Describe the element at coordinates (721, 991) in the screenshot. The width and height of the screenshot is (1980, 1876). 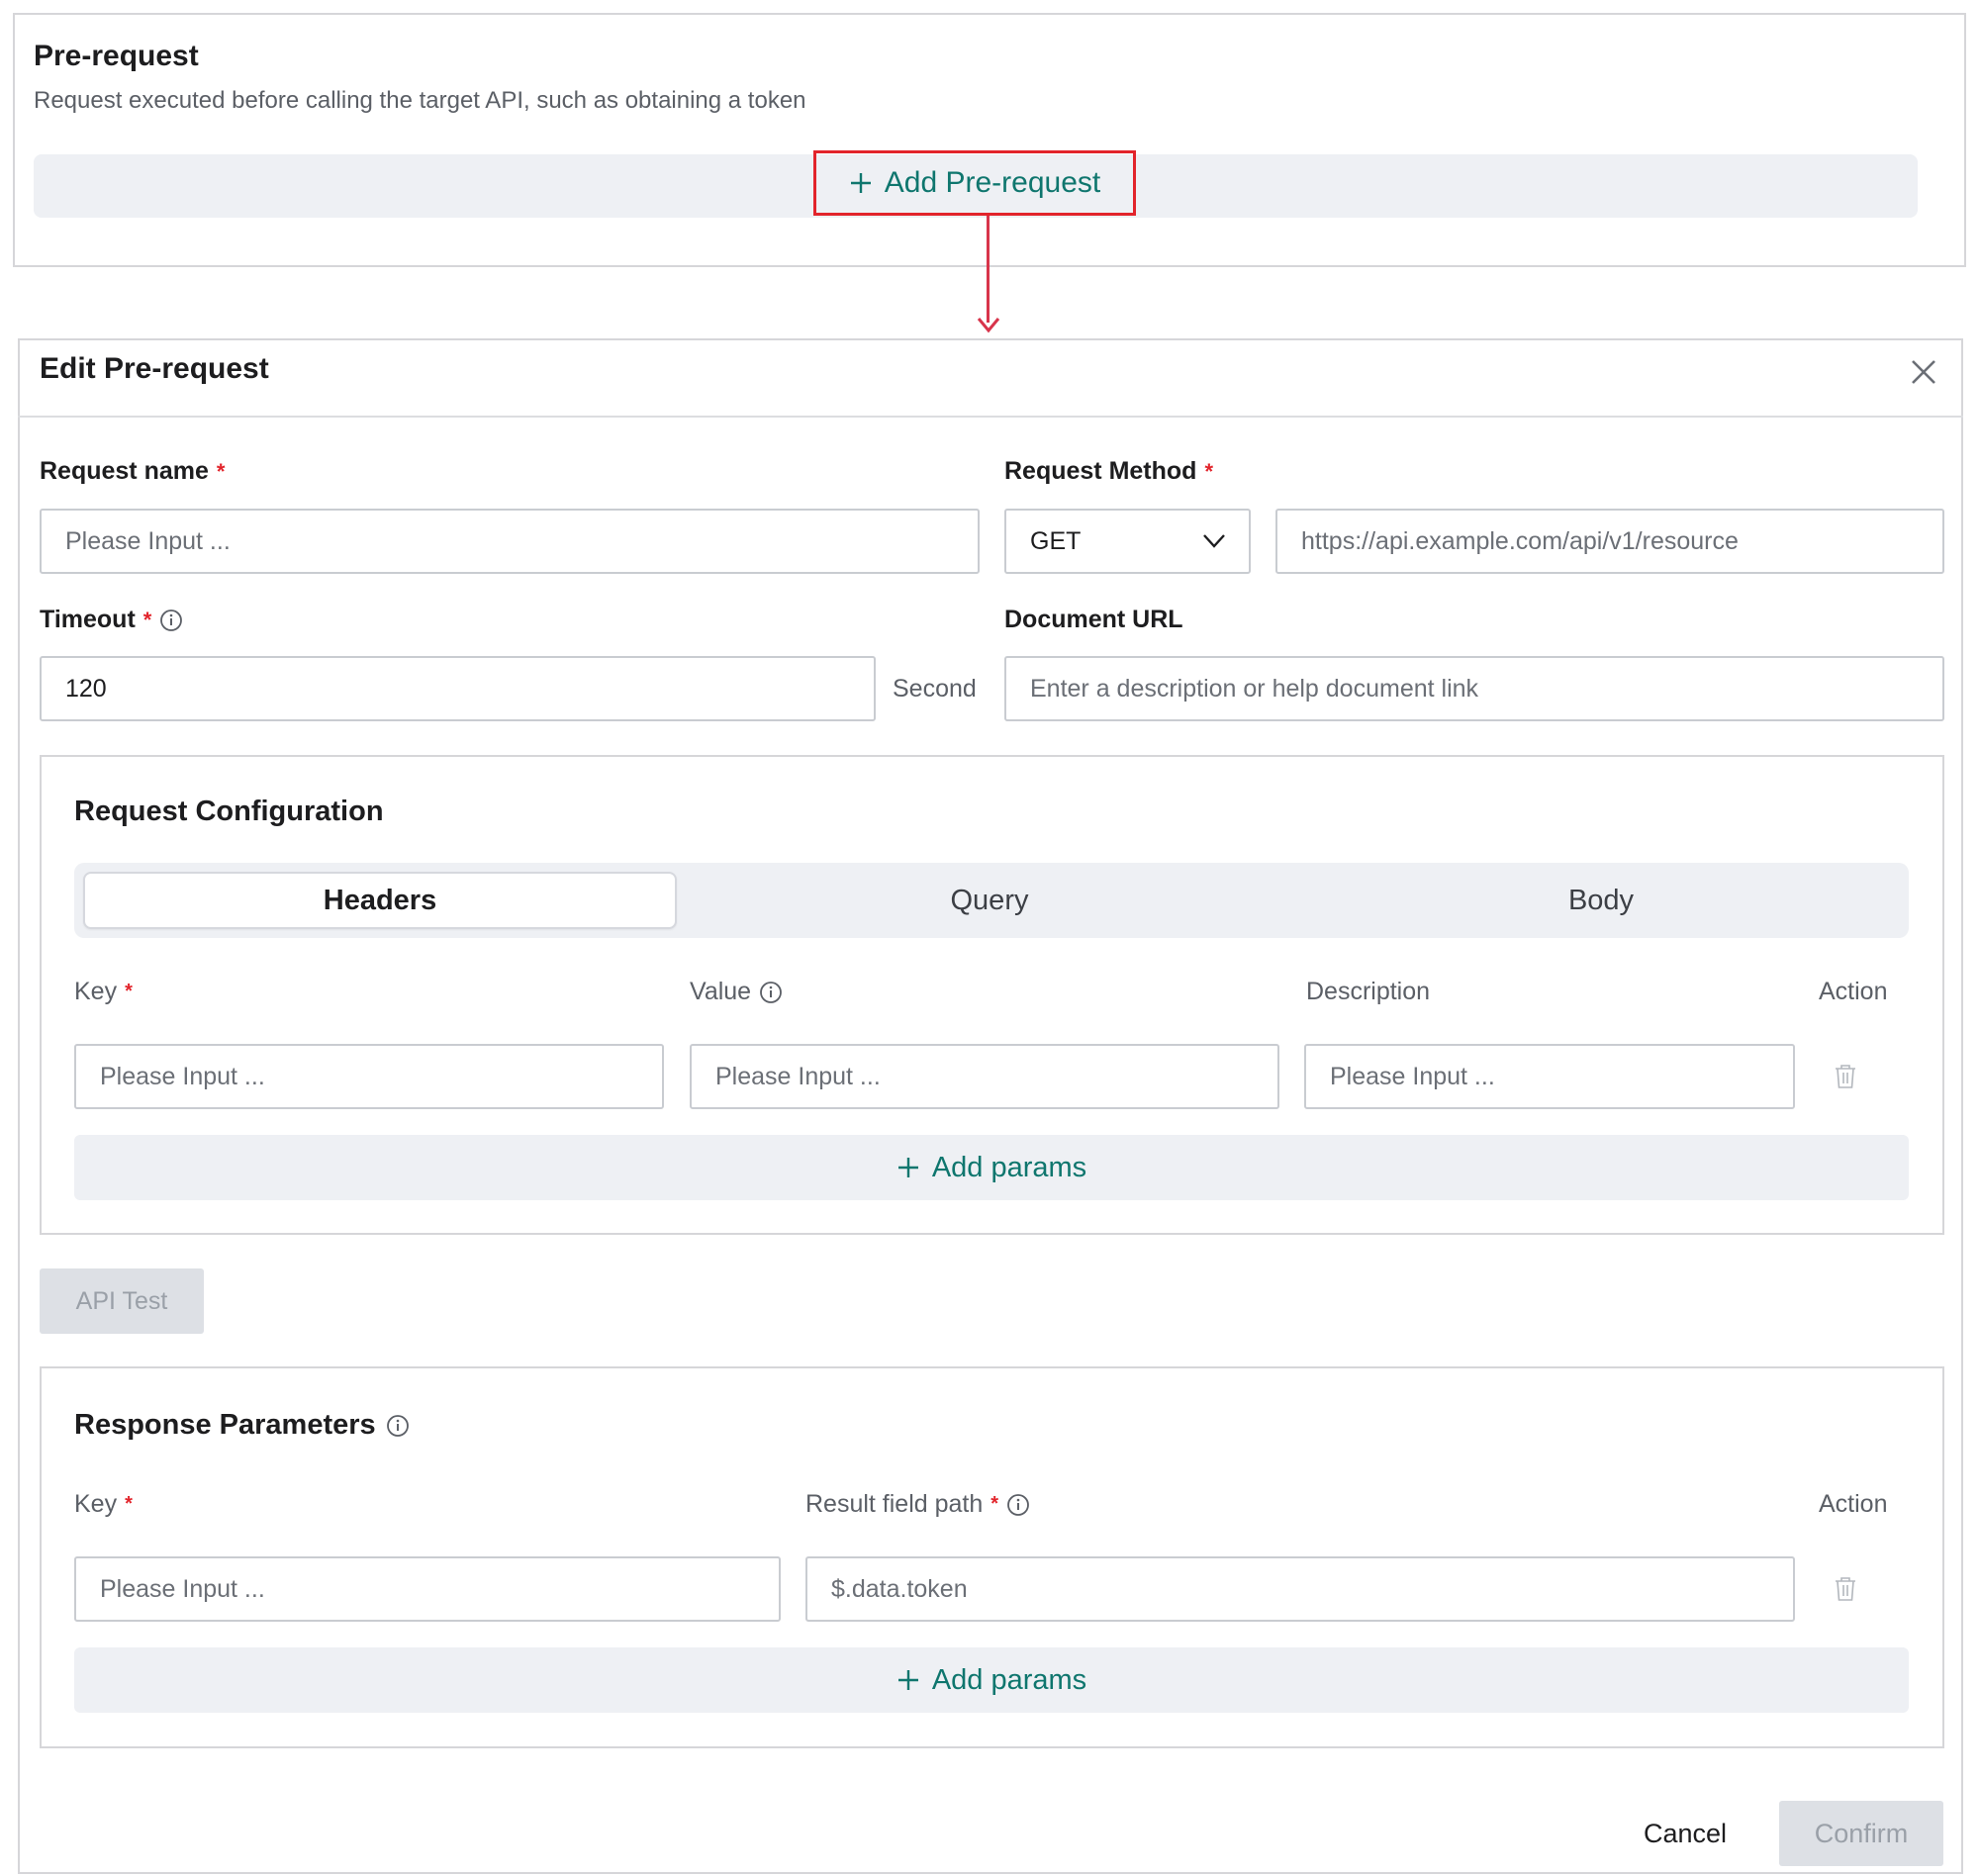
I see `column-value-text: Value` at that location.